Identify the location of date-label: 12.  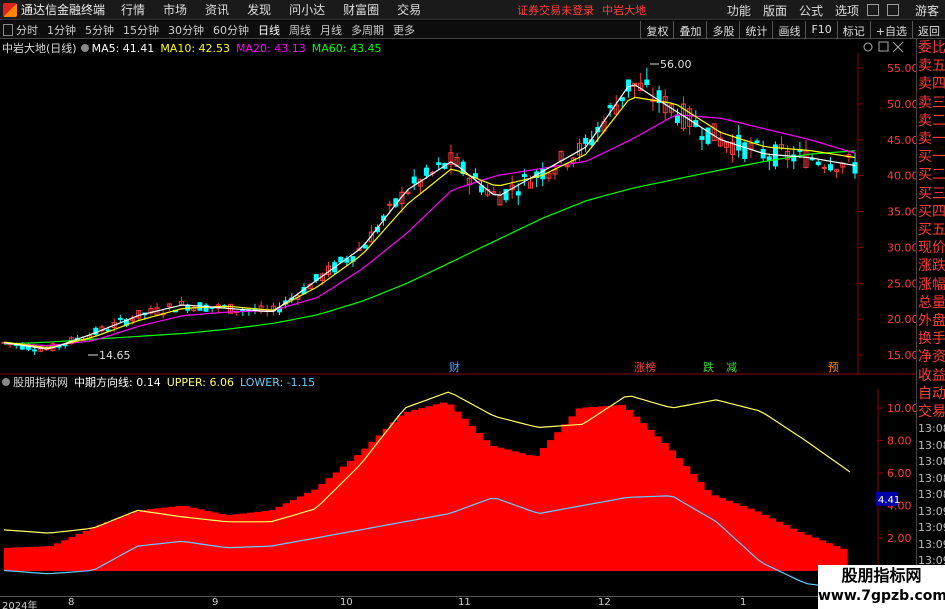
(604, 602).